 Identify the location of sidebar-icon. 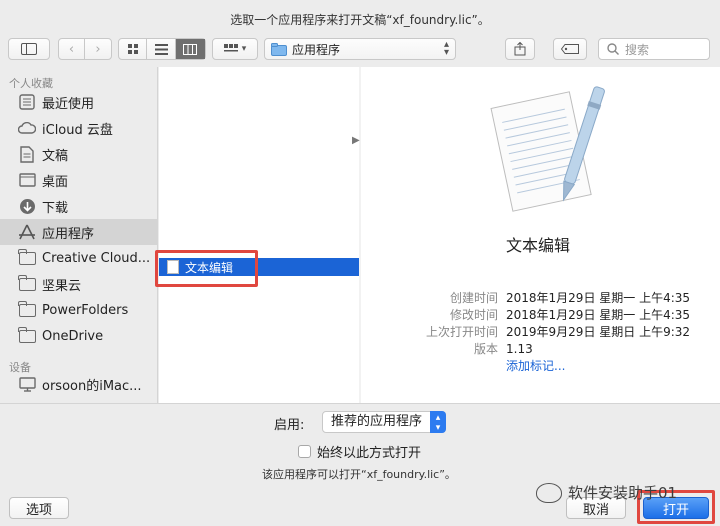
(29, 49).